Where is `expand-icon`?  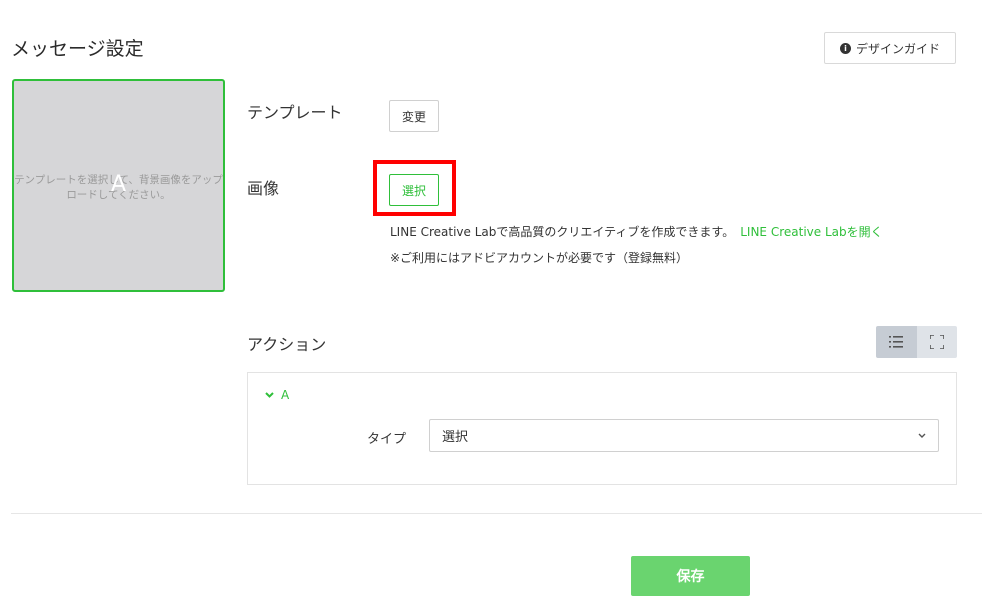
expand-icon is located at coordinates (936, 342).